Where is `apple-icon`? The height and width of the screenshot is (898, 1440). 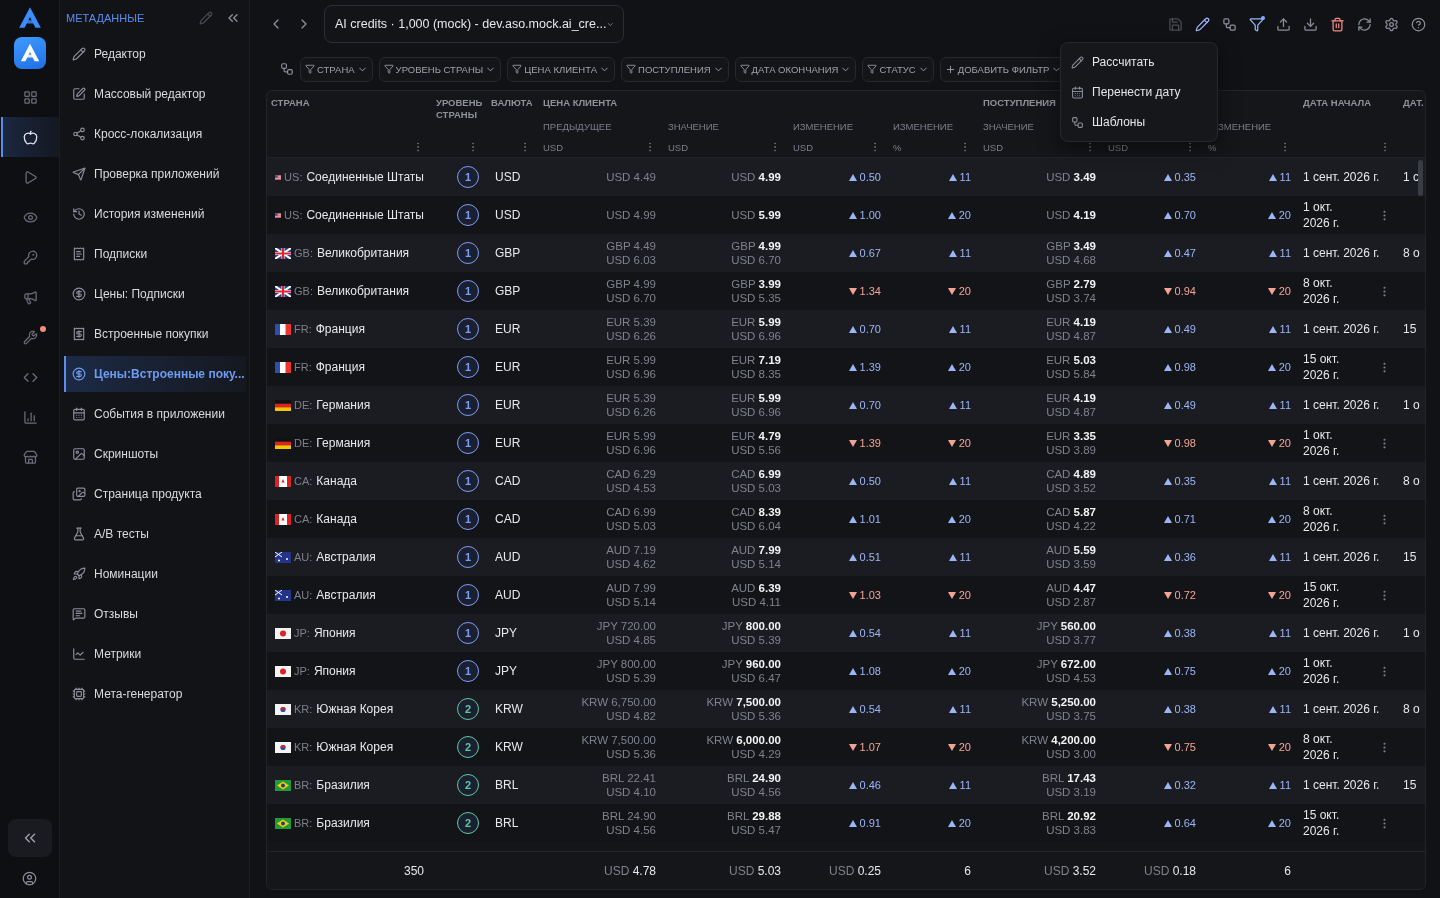 apple-icon is located at coordinates (30, 137).